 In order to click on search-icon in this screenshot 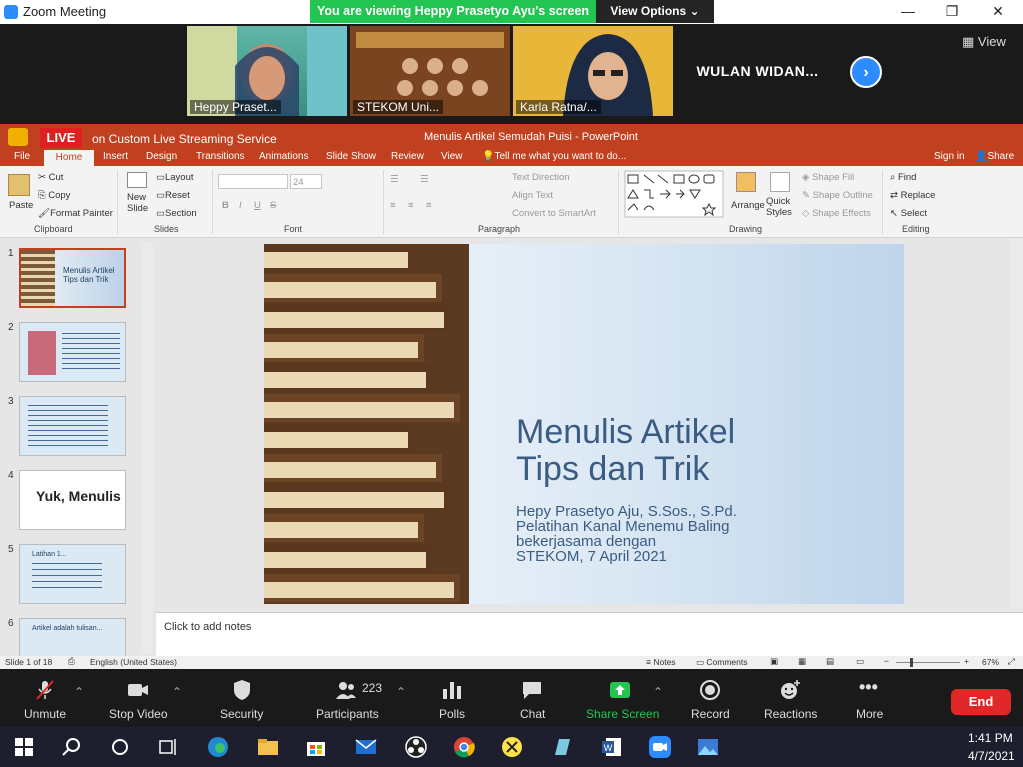, I will do `click(72, 747)`.